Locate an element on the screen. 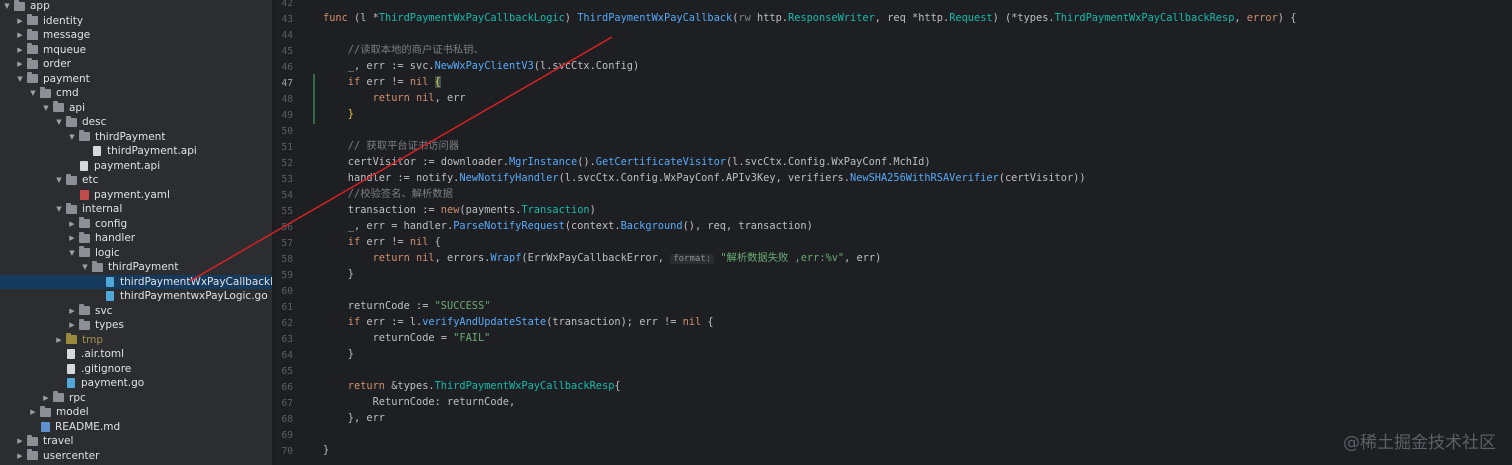 The image size is (1512, 465). line-number: 50 is located at coordinates (287, 131).